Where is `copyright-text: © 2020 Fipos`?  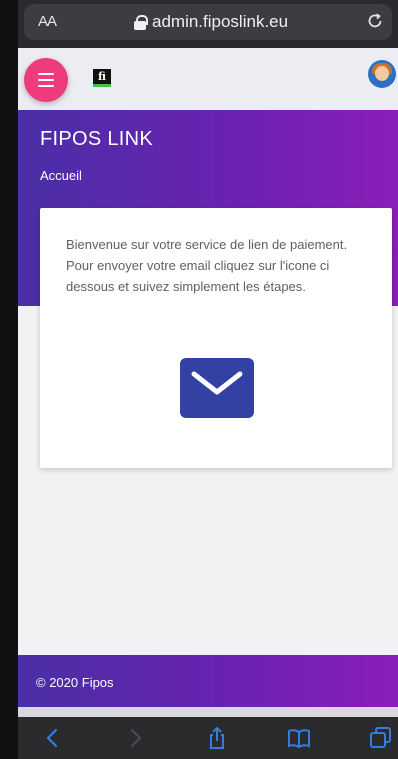 copyright-text: © 2020 Fipos is located at coordinates (75, 682).